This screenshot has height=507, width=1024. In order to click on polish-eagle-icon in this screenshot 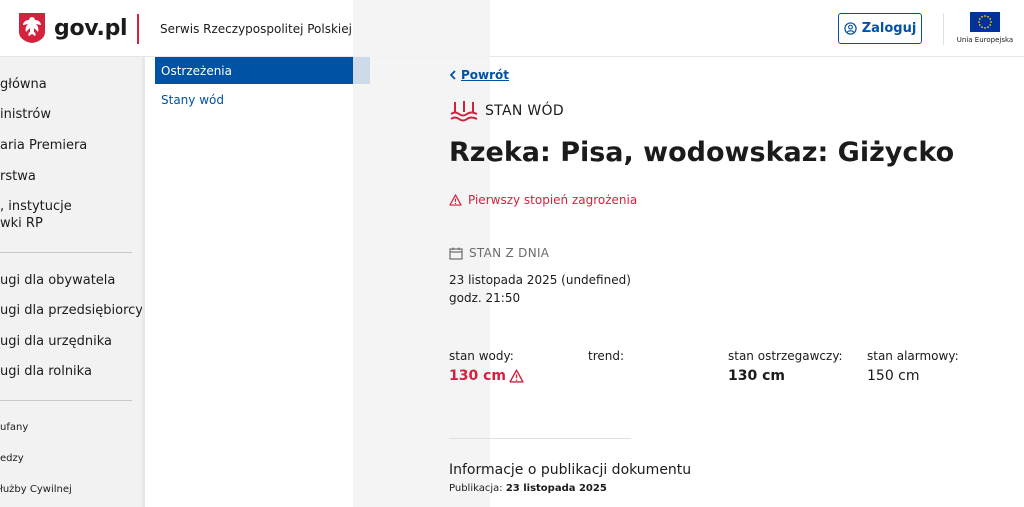, I will do `click(32, 28)`.